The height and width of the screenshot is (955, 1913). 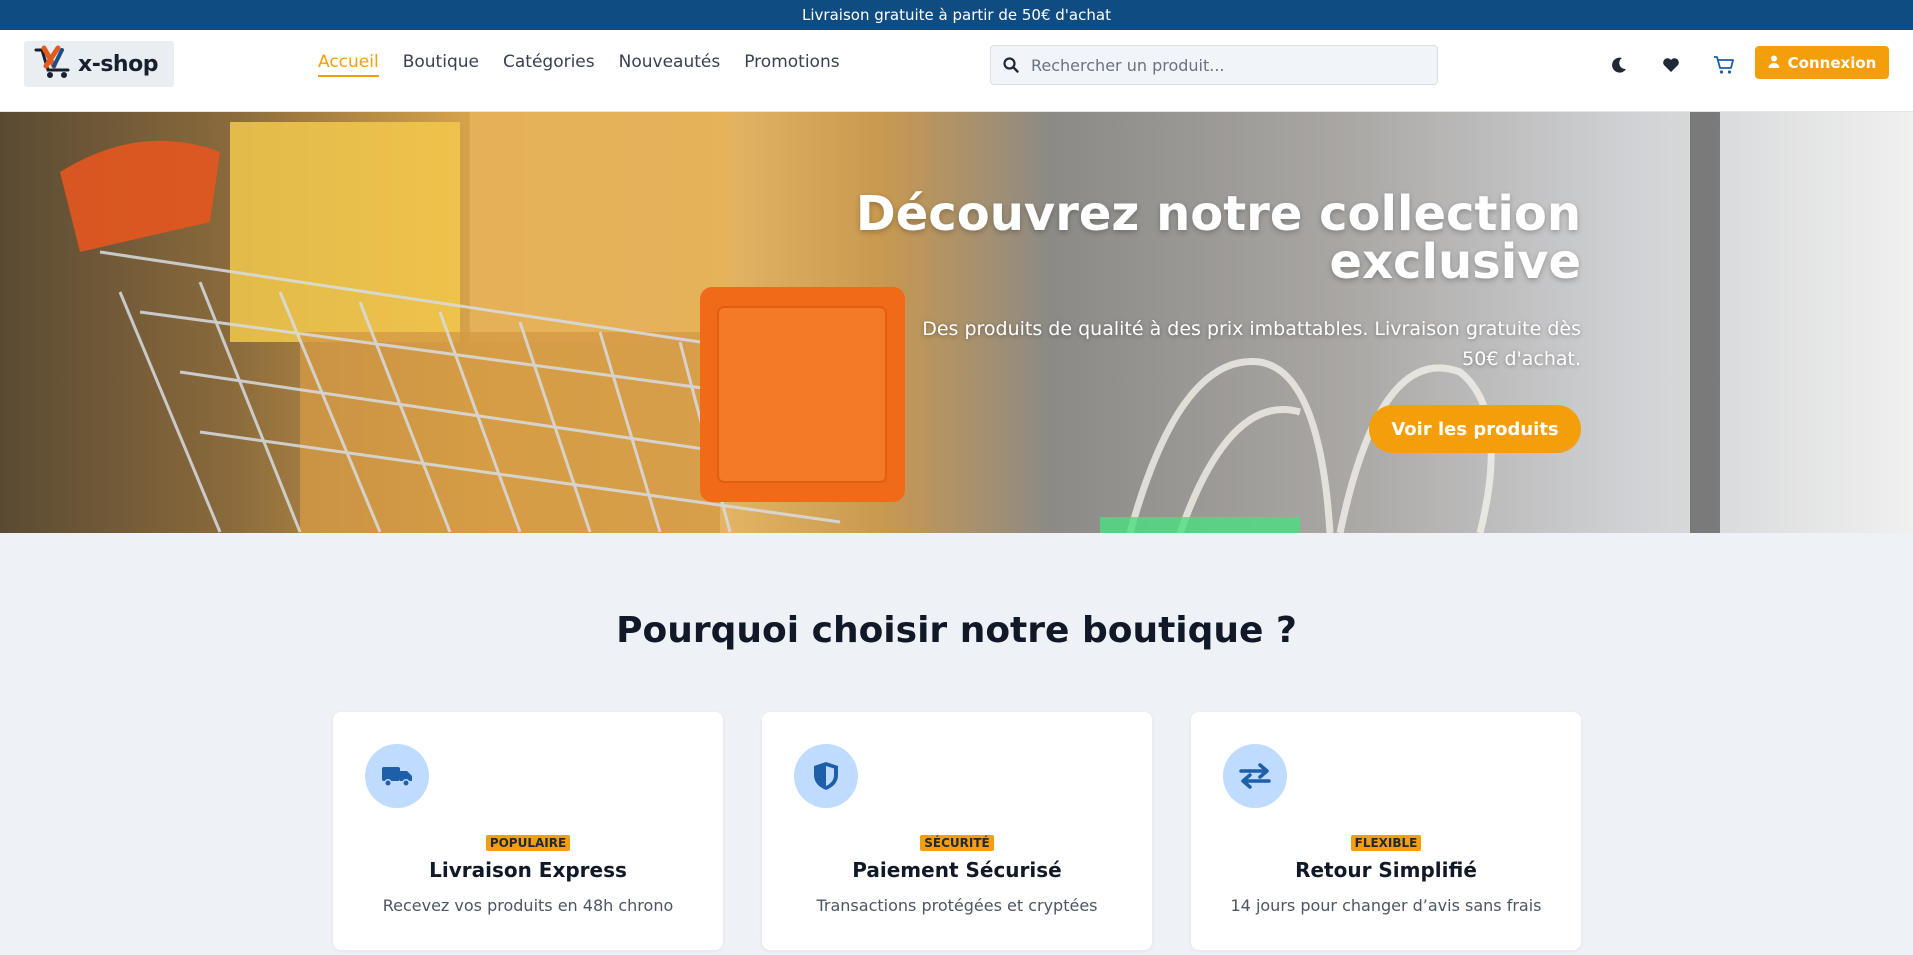 What do you see at coordinates (957, 870) in the screenshot?
I see `card-title: Paiement Sécurisé` at bounding box center [957, 870].